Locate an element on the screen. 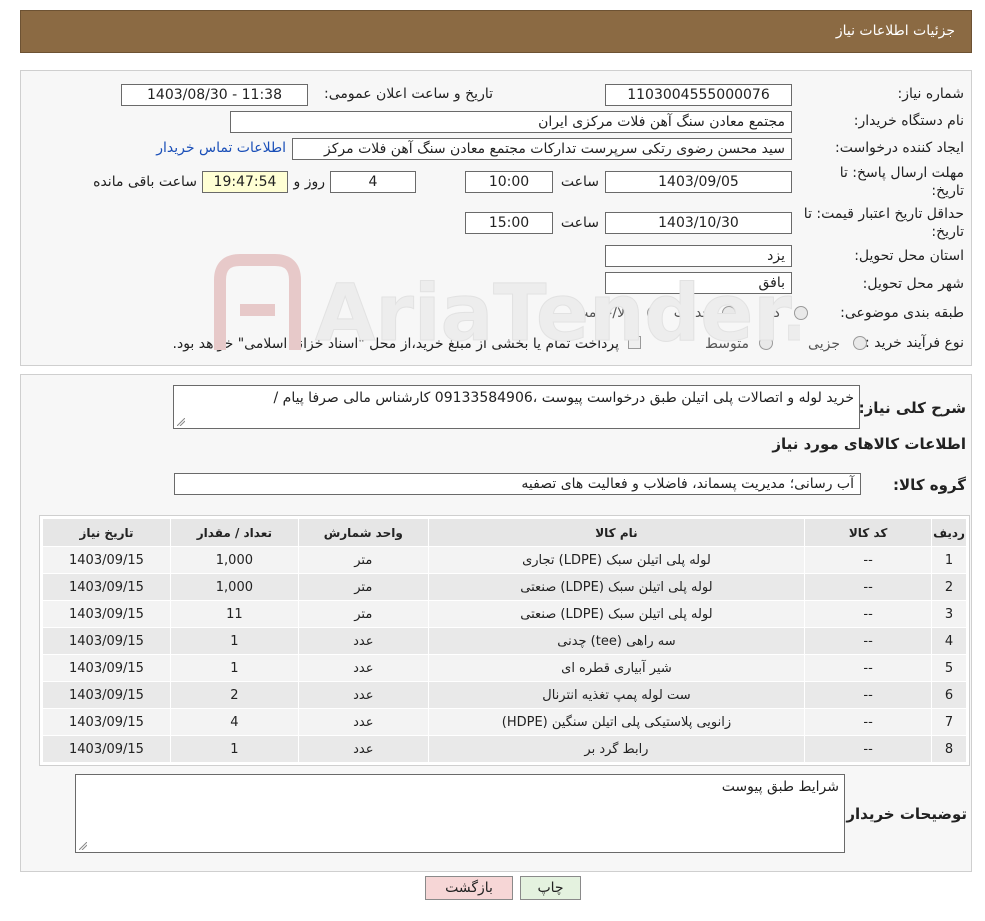 This screenshot has width=985, height=921. category-radio-goods is located at coordinates (801, 313).